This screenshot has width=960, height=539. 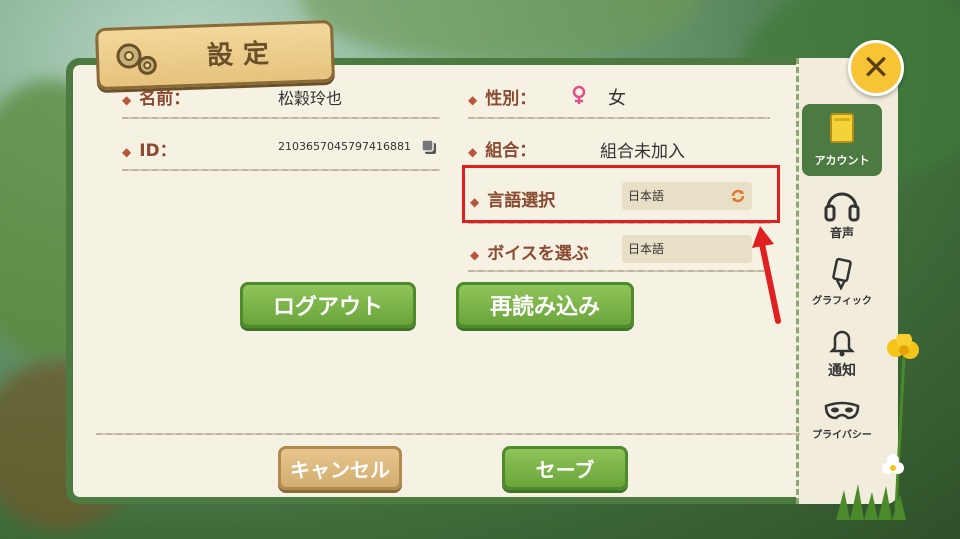 I want to click on tab-graphics-label: グラフィック, so click(x=842, y=301).